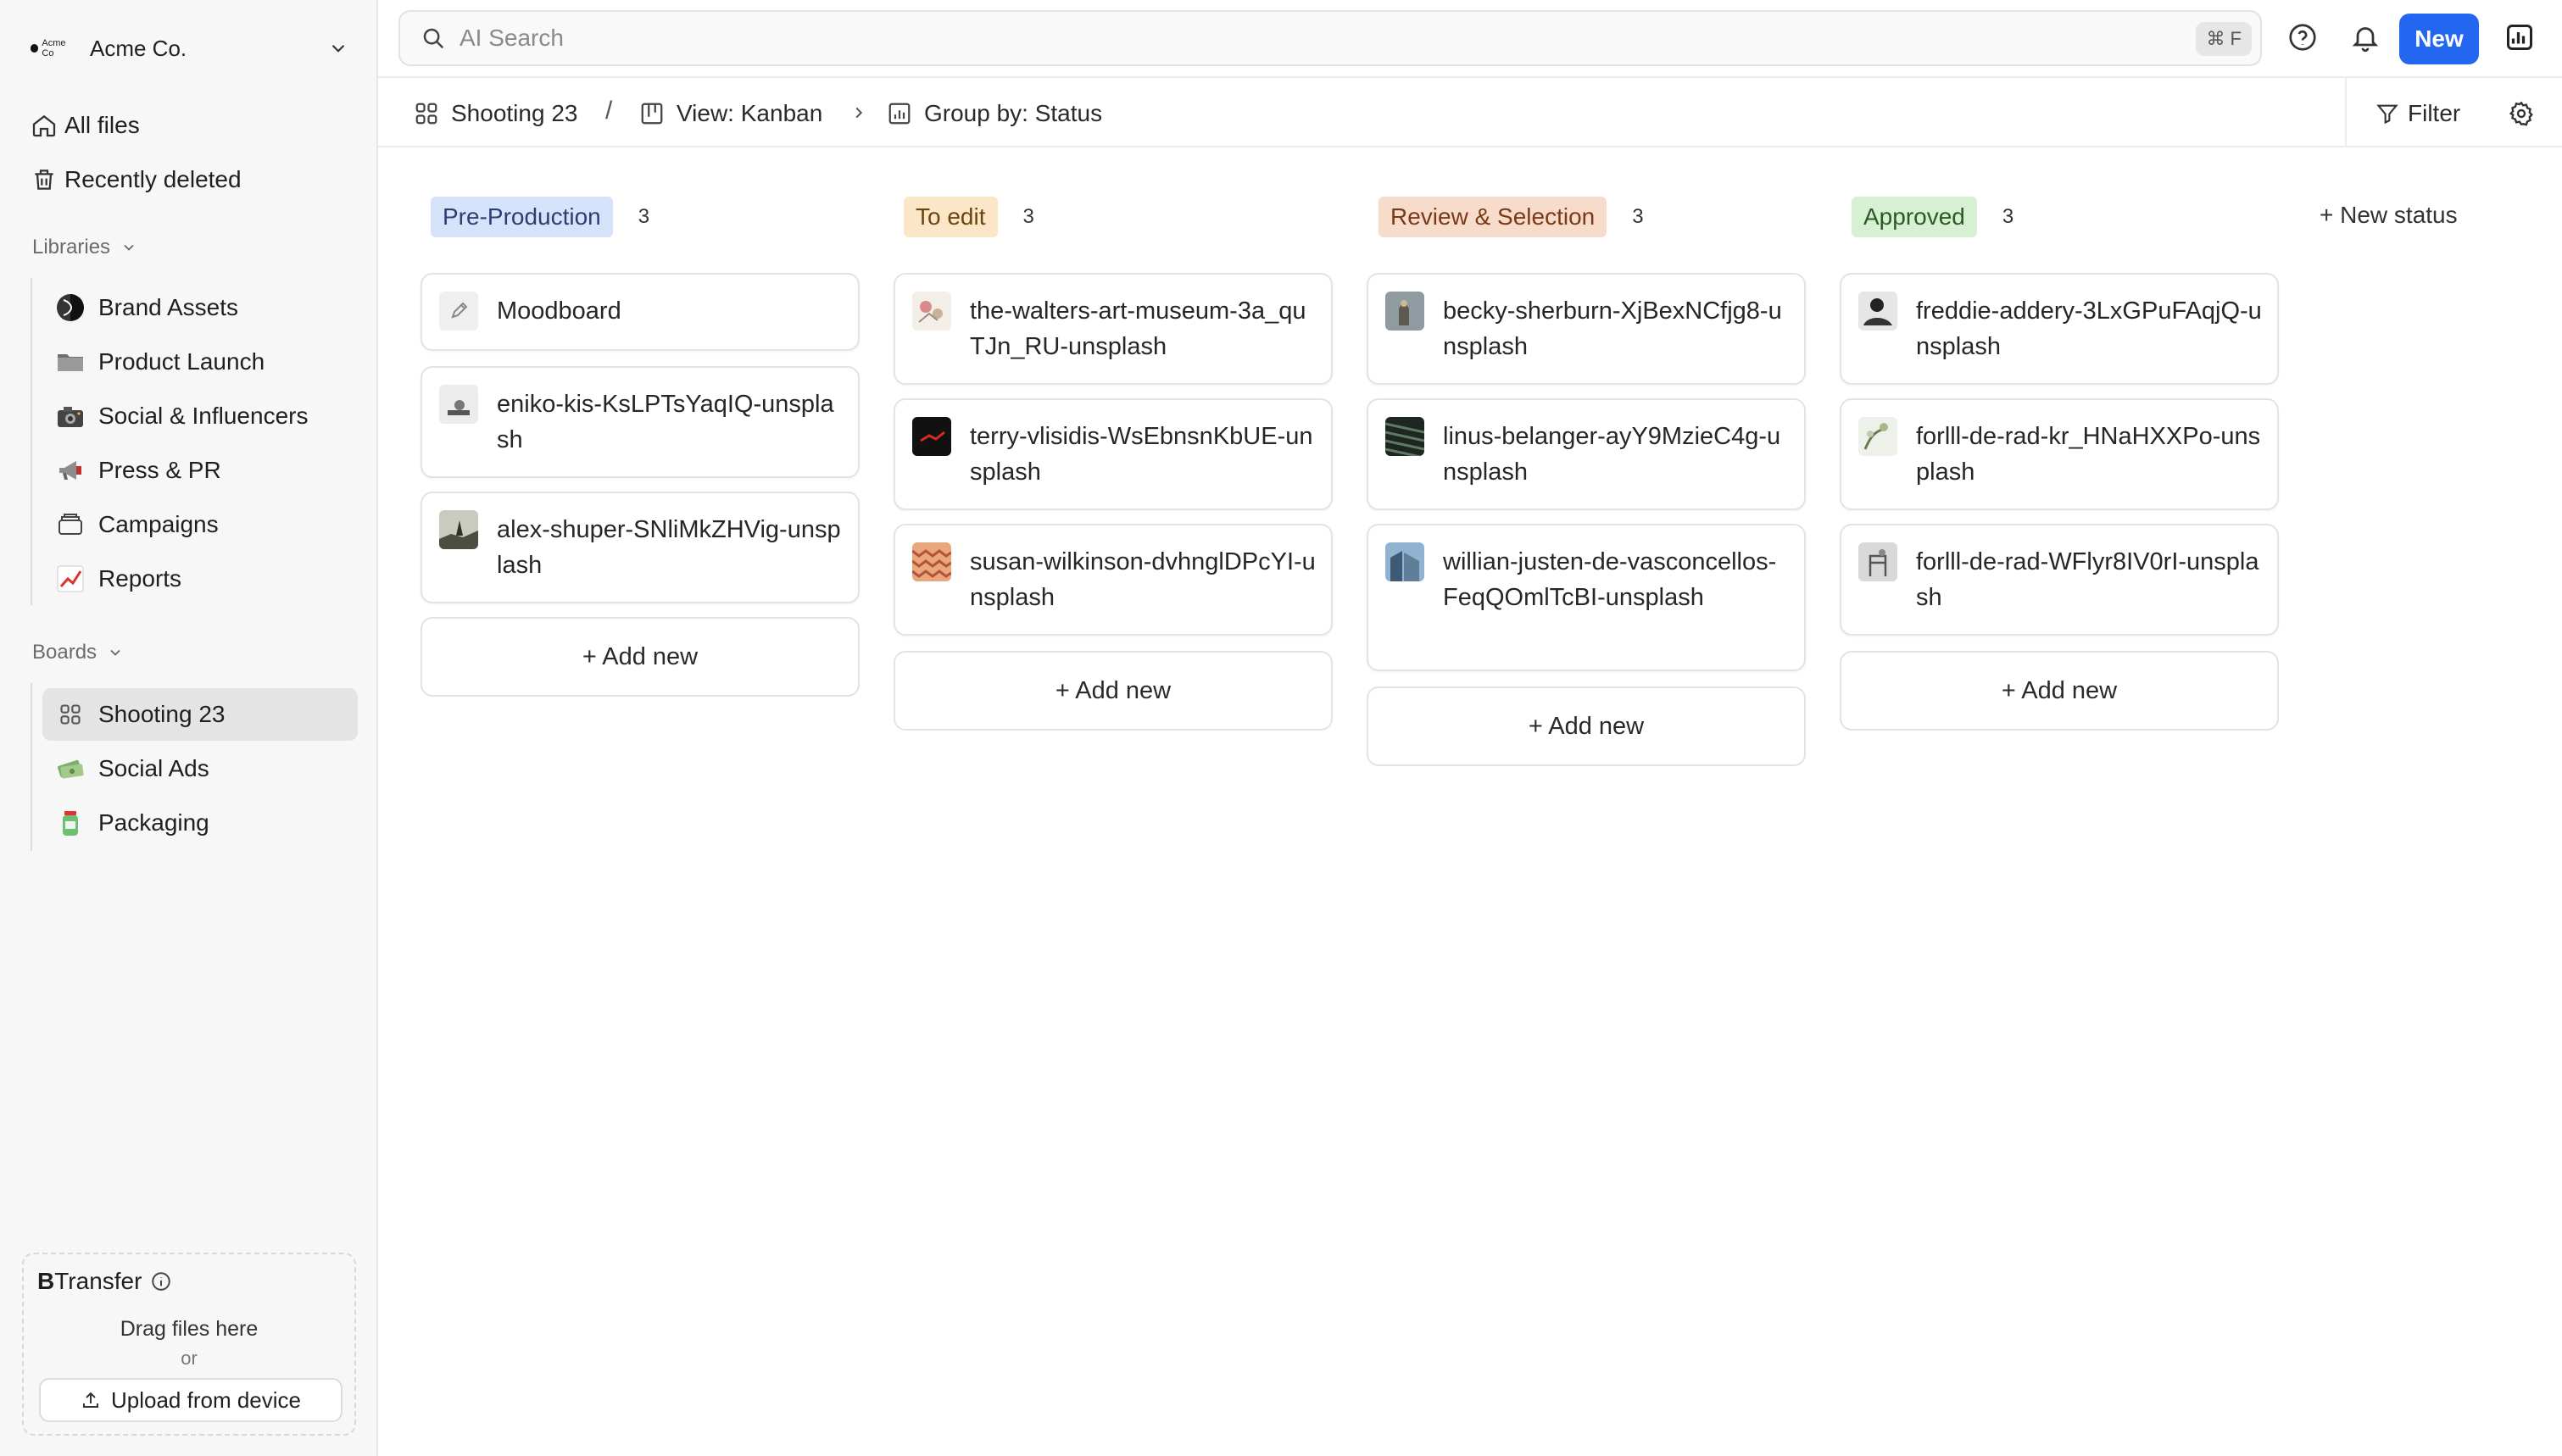  I want to click on library-item-label: Reports, so click(140, 579).